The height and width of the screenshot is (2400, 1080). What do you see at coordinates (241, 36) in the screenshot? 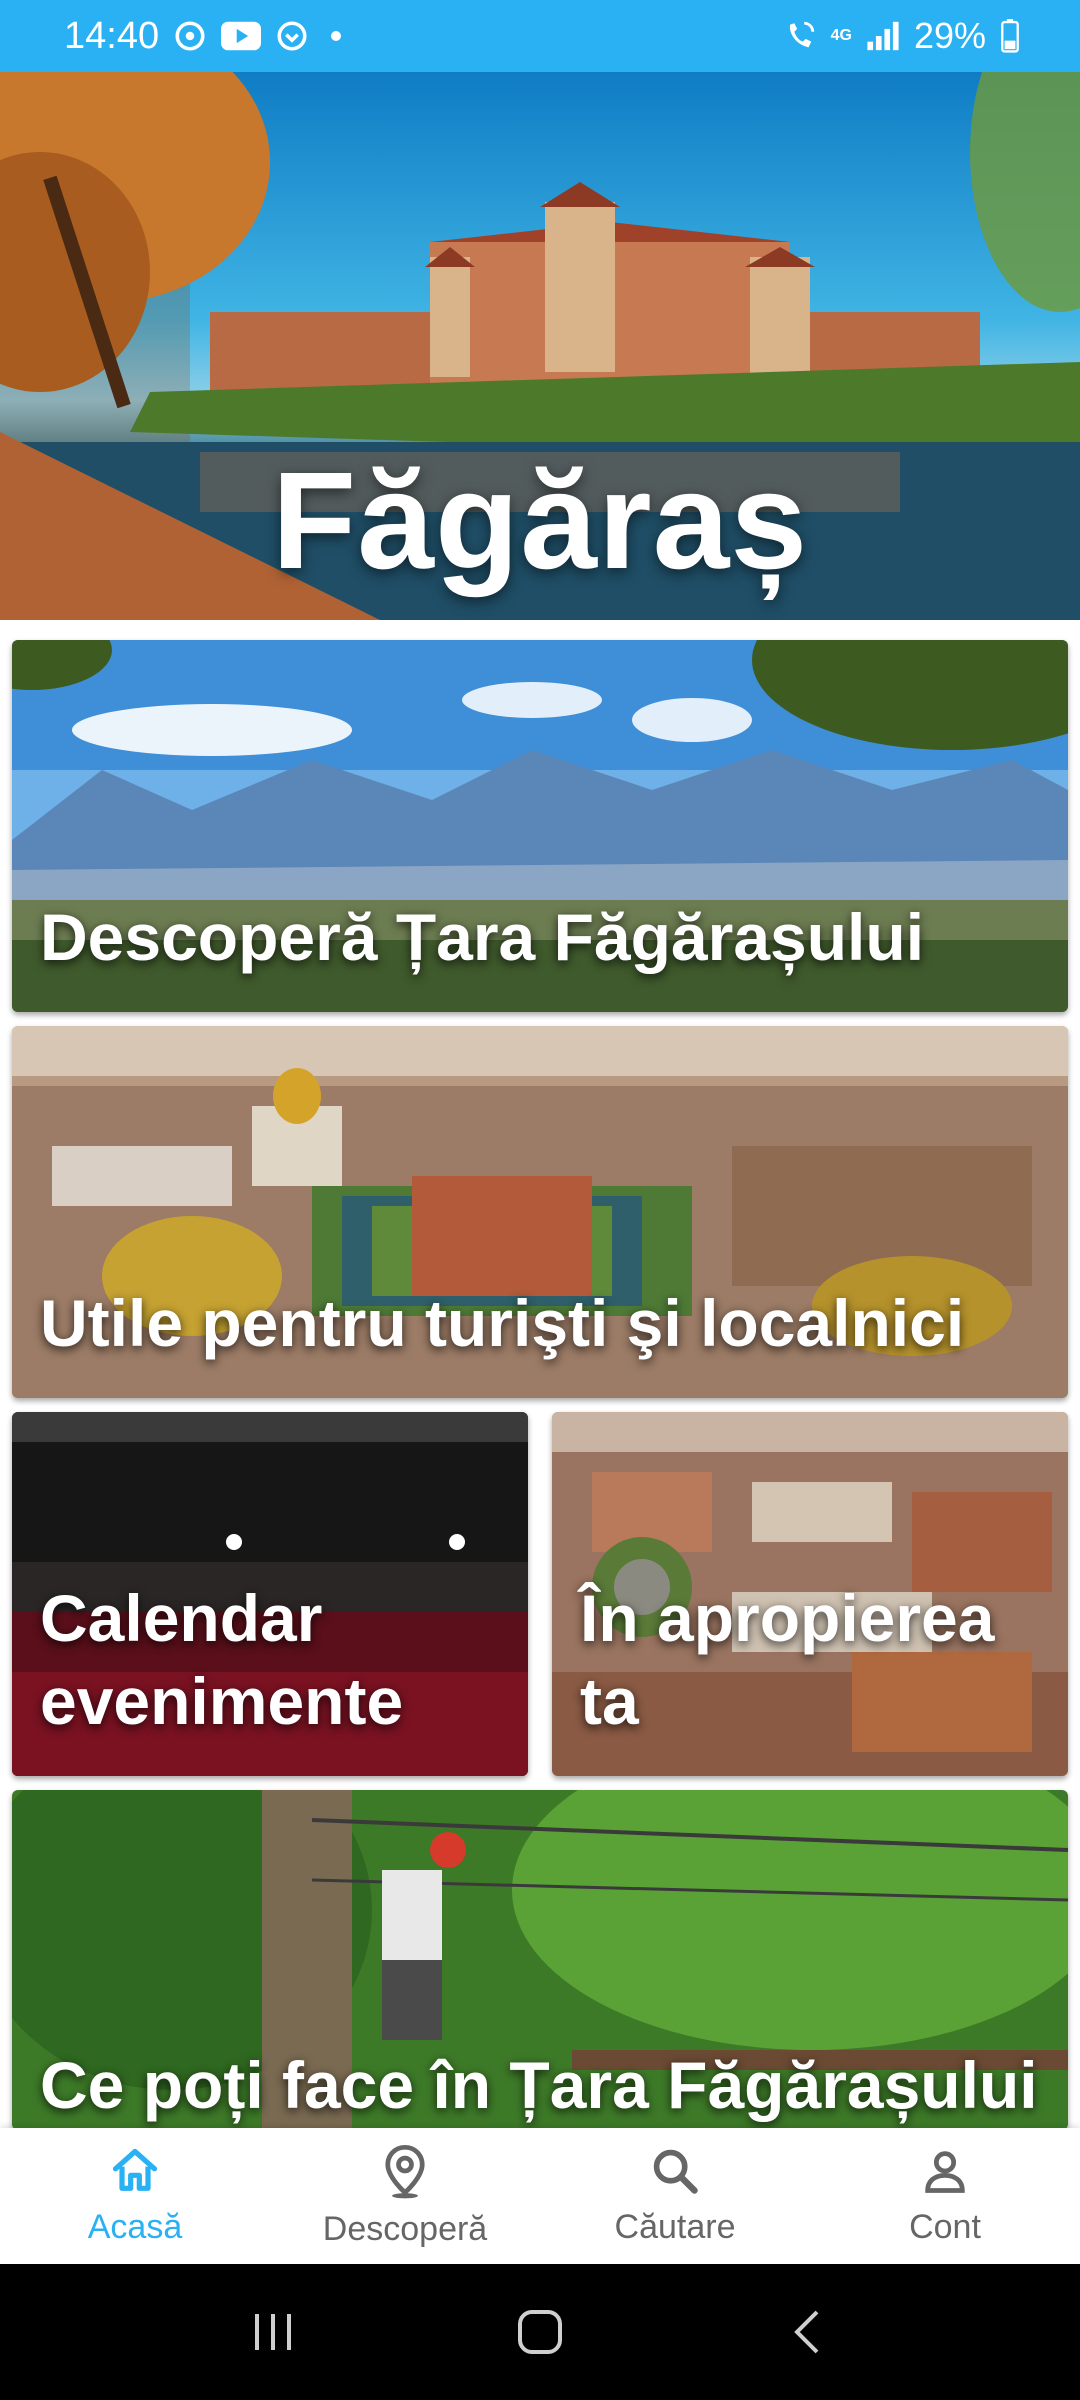
I see `youtube-icon` at bounding box center [241, 36].